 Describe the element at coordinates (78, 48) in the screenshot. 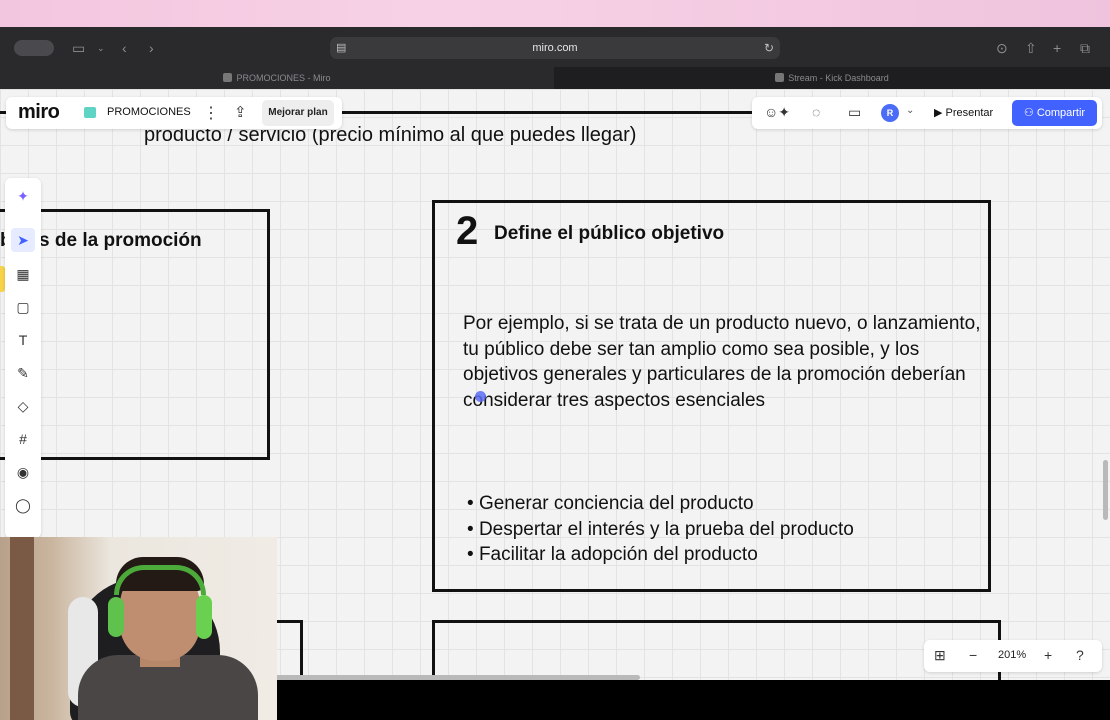

I see `sidebar-toggle-icon: ▭` at that location.